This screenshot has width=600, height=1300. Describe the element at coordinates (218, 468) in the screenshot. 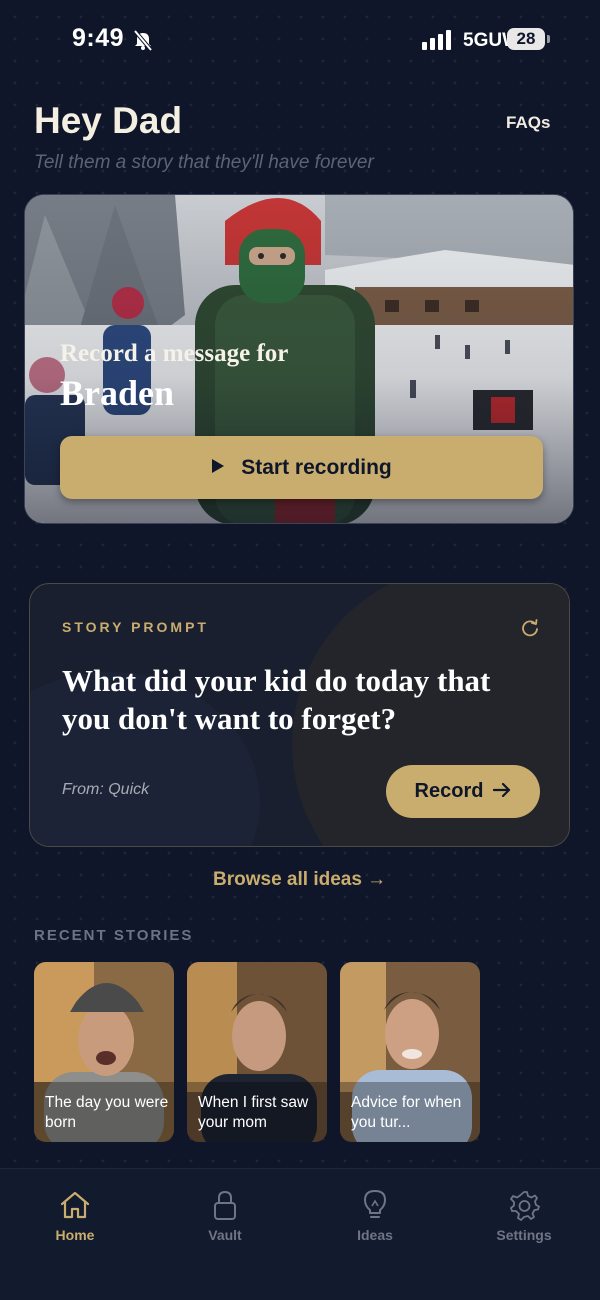

I see `play-icon` at that location.